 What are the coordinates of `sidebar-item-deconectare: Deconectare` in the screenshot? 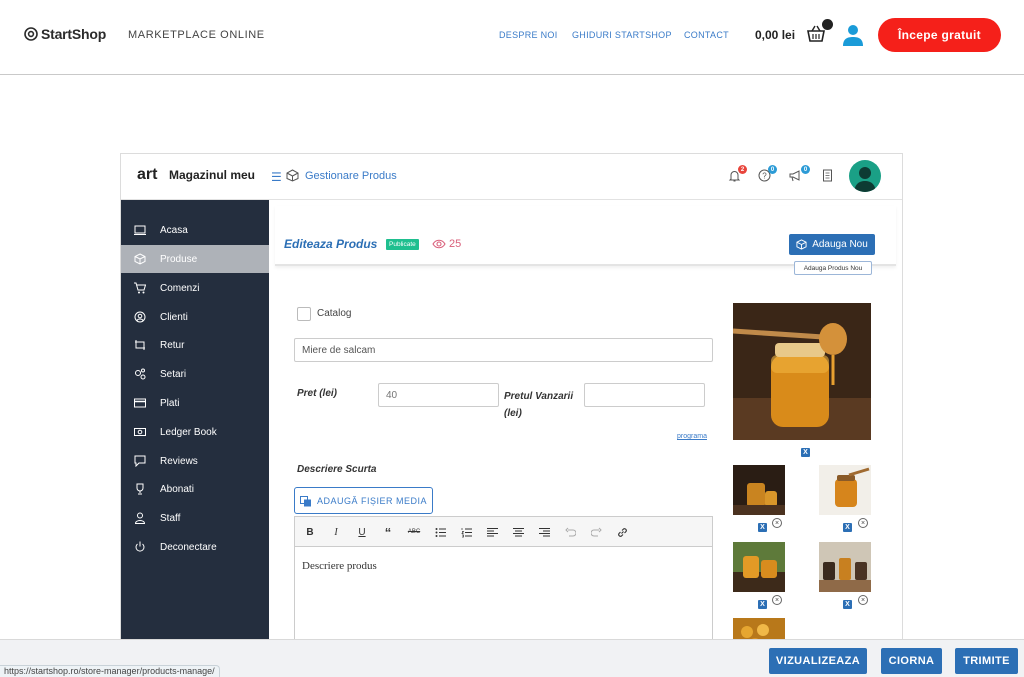 It's located at (195, 547).